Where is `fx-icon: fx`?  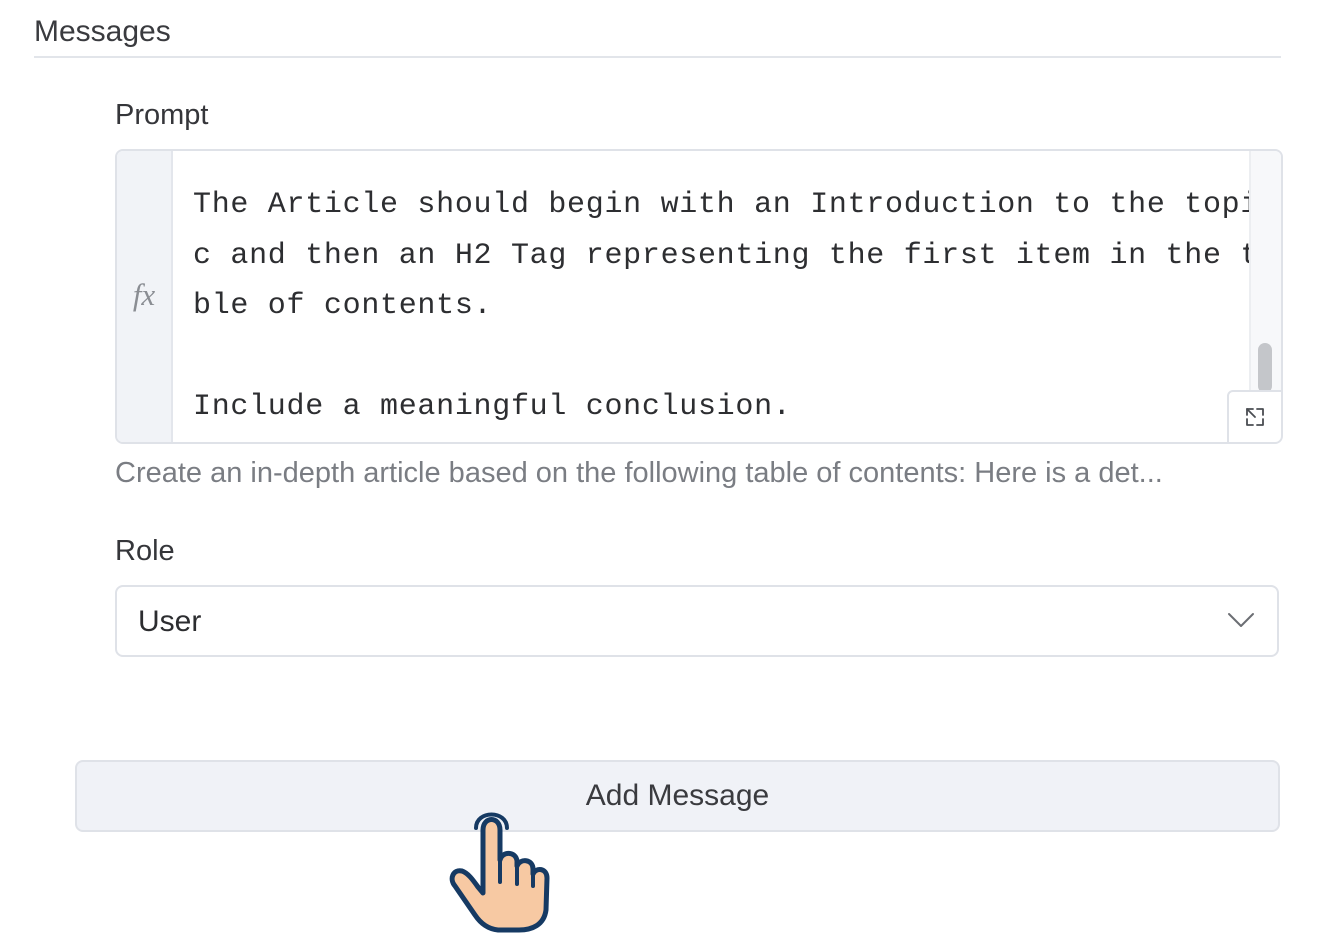
fx-icon: fx is located at coordinates (144, 295).